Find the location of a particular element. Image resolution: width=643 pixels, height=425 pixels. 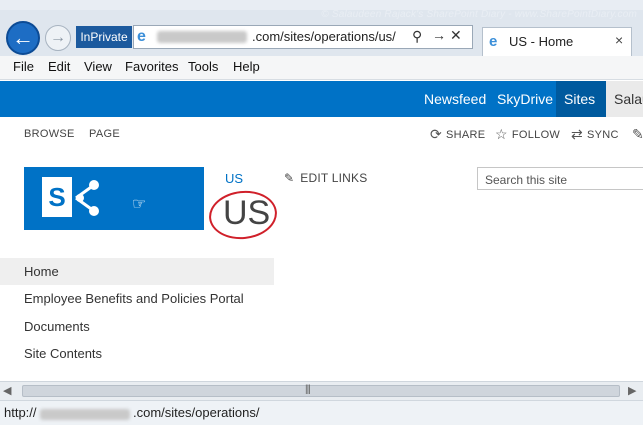

suite-link-sites: Sites is located at coordinates (579, 99).